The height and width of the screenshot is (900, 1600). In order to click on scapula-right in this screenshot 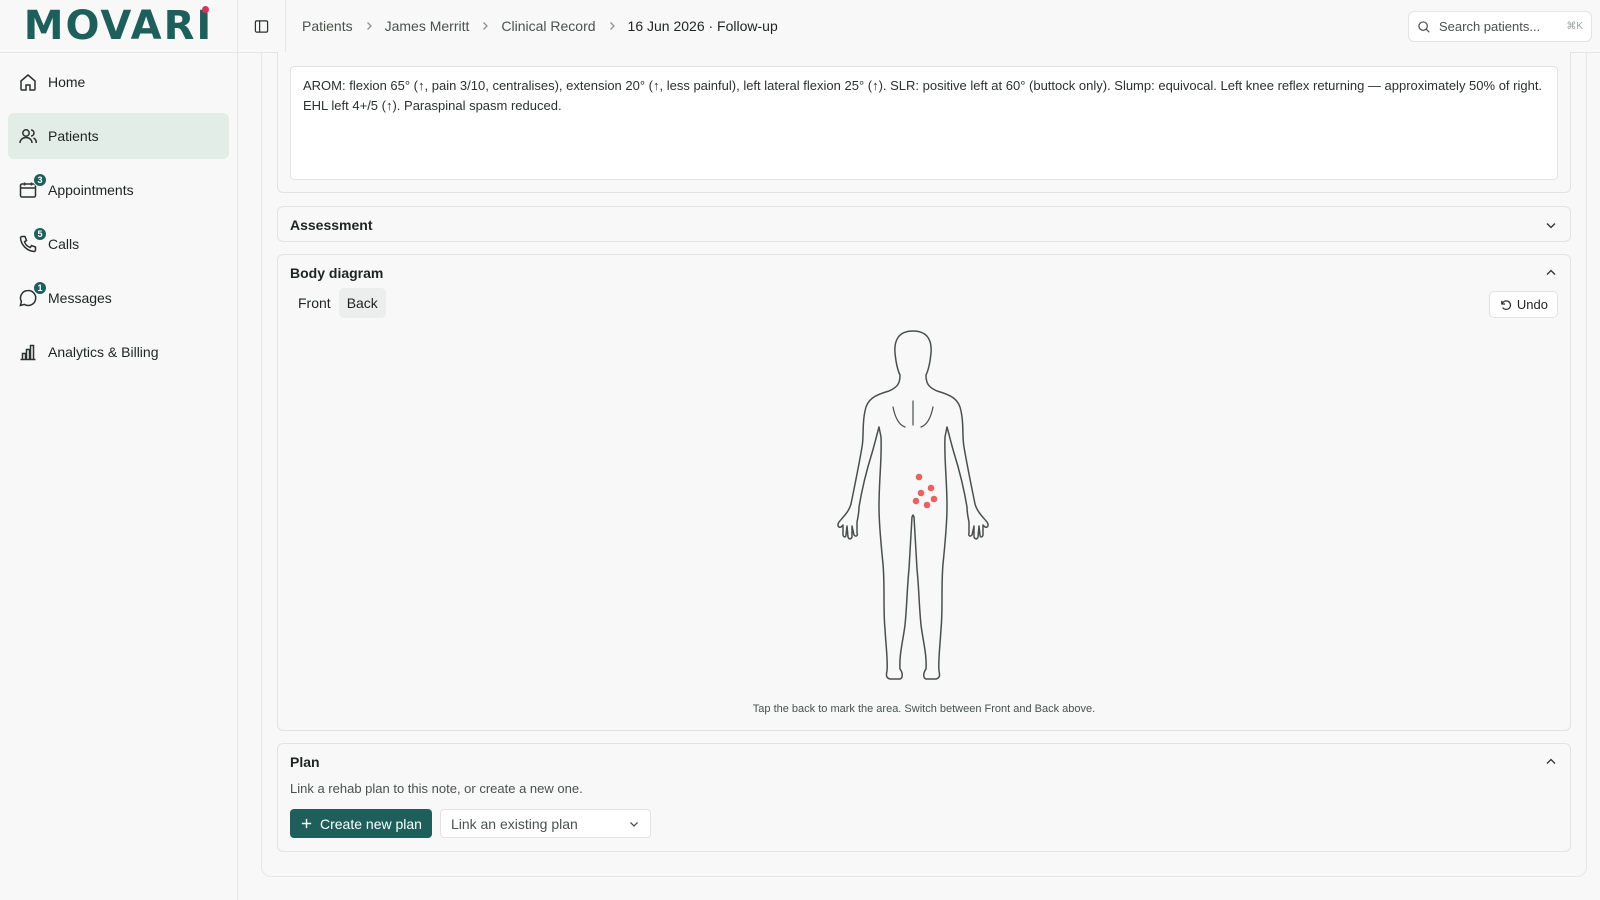, I will do `click(927, 417)`.